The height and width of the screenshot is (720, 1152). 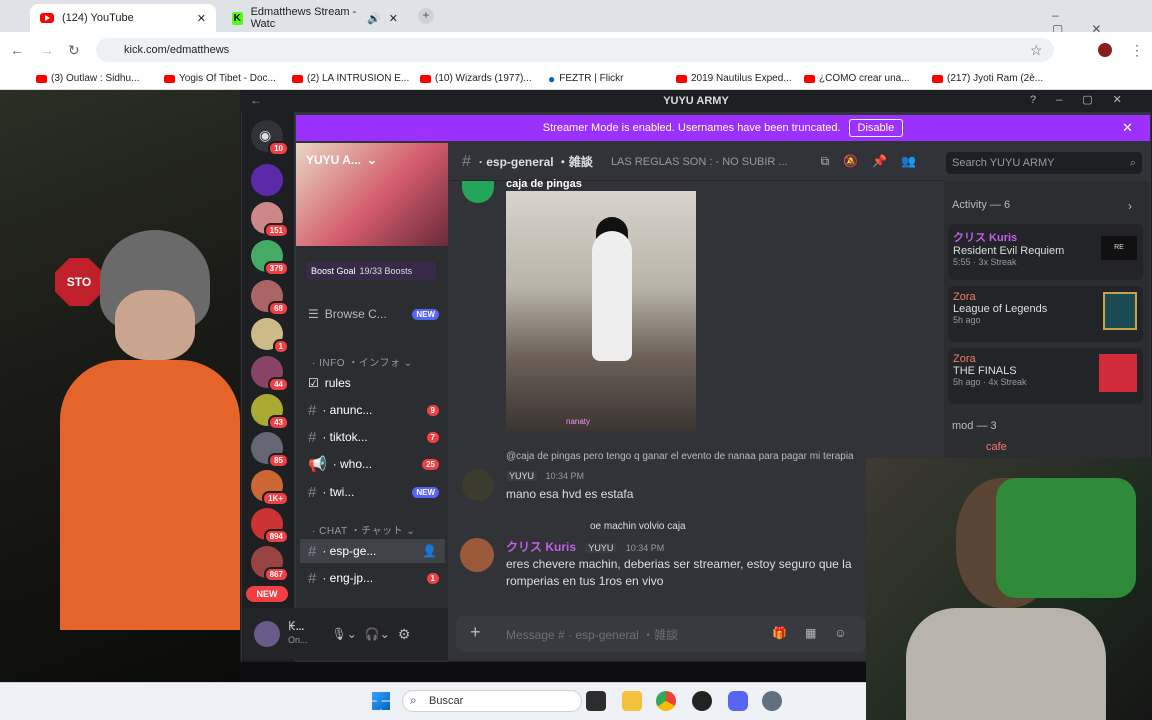 What do you see at coordinates (341, 160) in the screenshot?
I see `server-name: YUYU A... ⌄` at bounding box center [341, 160].